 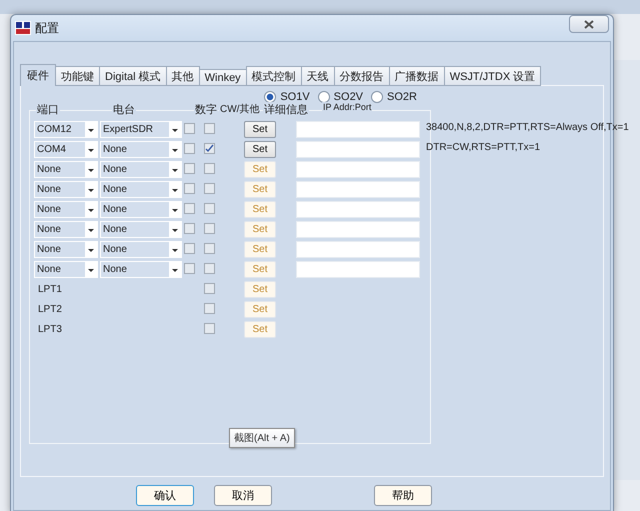 What do you see at coordinates (527, 127) in the screenshot?
I see `port-settings-text: 38400,N,8,2,DTR=PTT,RTS=Always Off,Tx=1` at bounding box center [527, 127].